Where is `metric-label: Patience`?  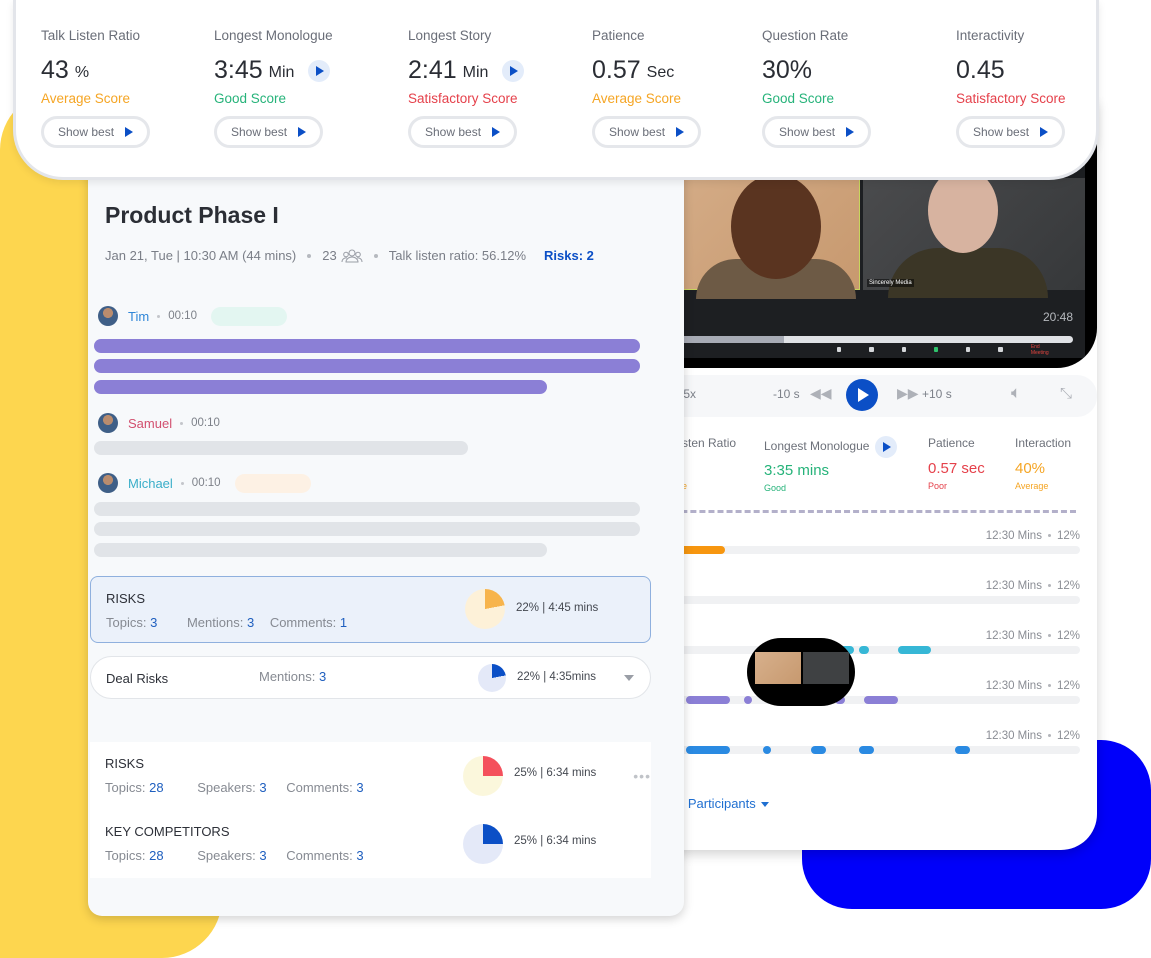
metric-label: Patience is located at coordinates (618, 35).